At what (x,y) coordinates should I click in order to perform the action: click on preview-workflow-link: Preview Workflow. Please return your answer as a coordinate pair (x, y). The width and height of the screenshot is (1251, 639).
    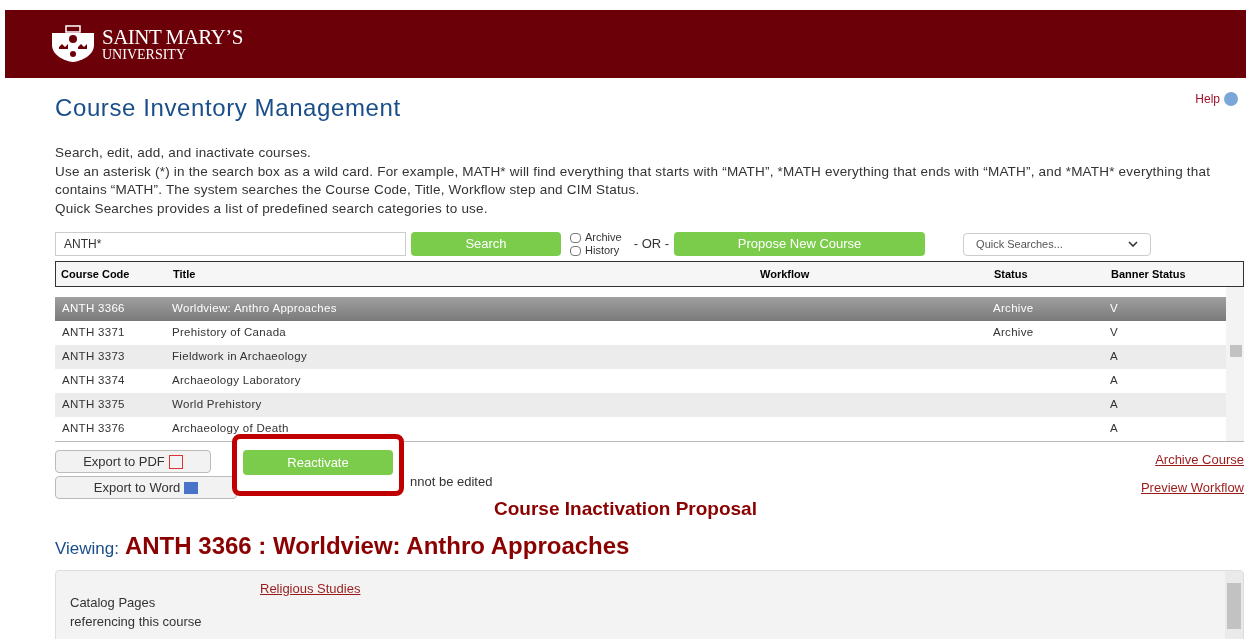
    Looking at the image, I should click on (1192, 487).